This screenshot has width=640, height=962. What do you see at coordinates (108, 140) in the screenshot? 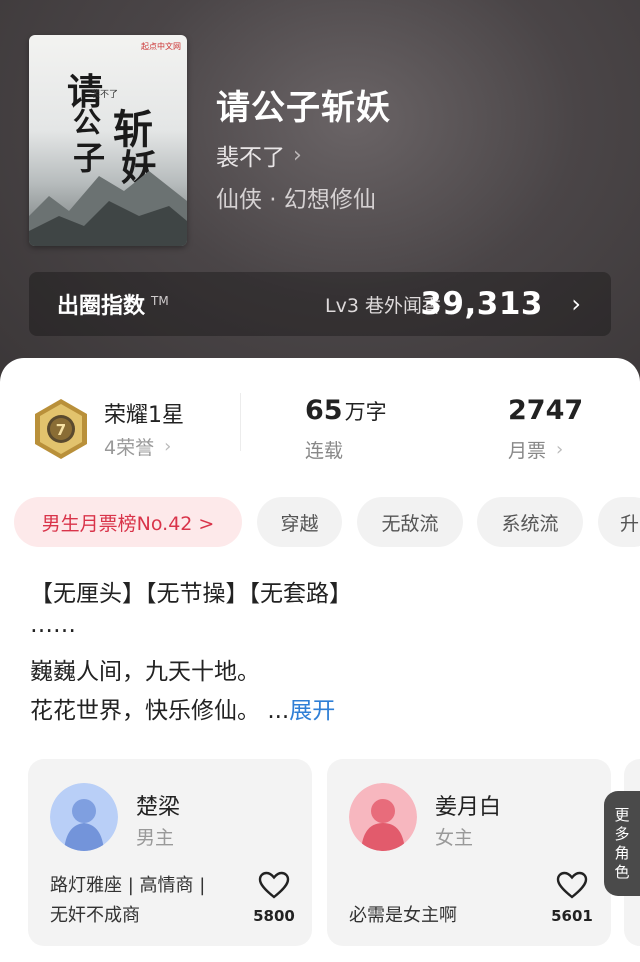
I see `book-cover: 起点中文网 请 公 子 斩 妖 裴不了` at bounding box center [108, 140].